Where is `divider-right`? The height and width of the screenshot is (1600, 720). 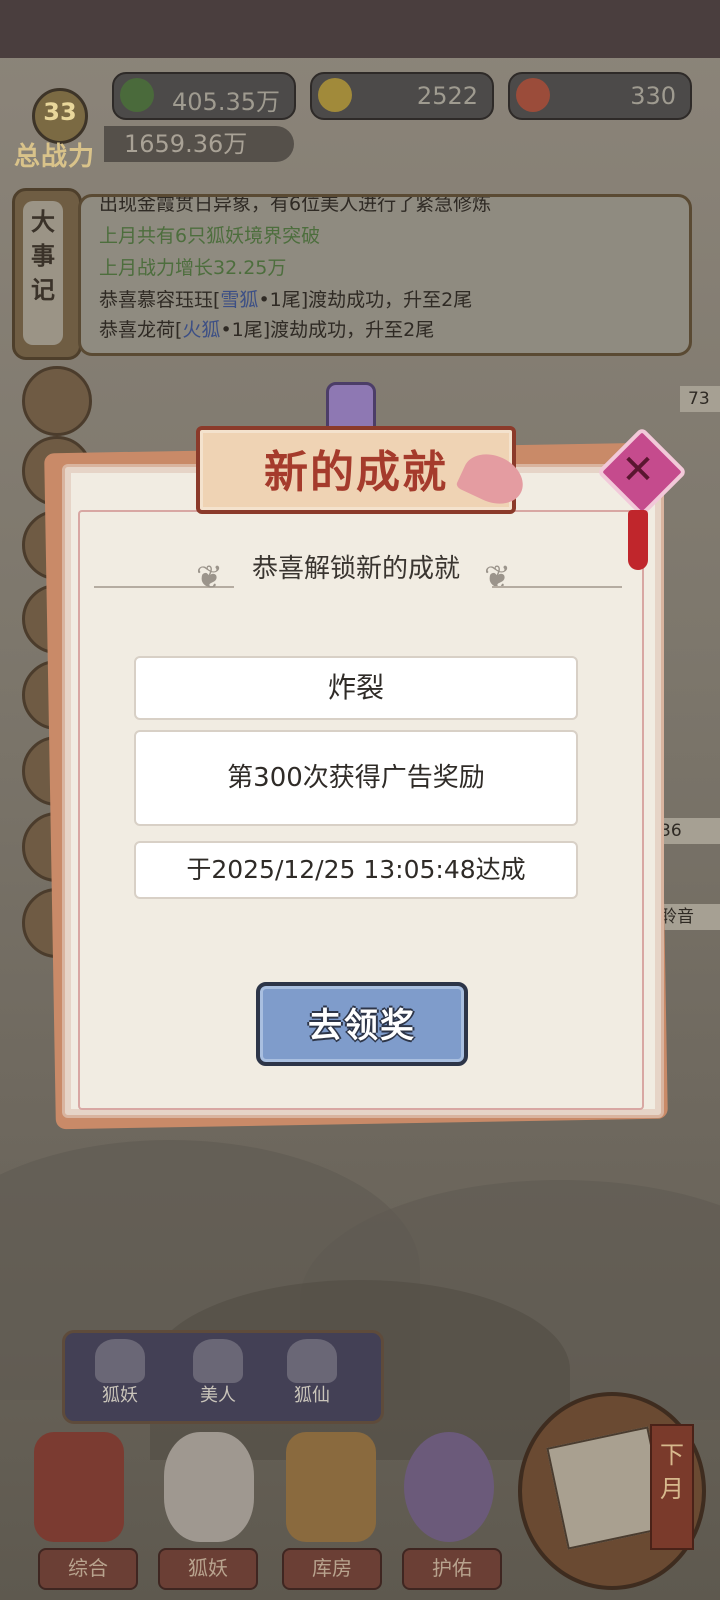
divider-right is located at coordinates (557, 587).